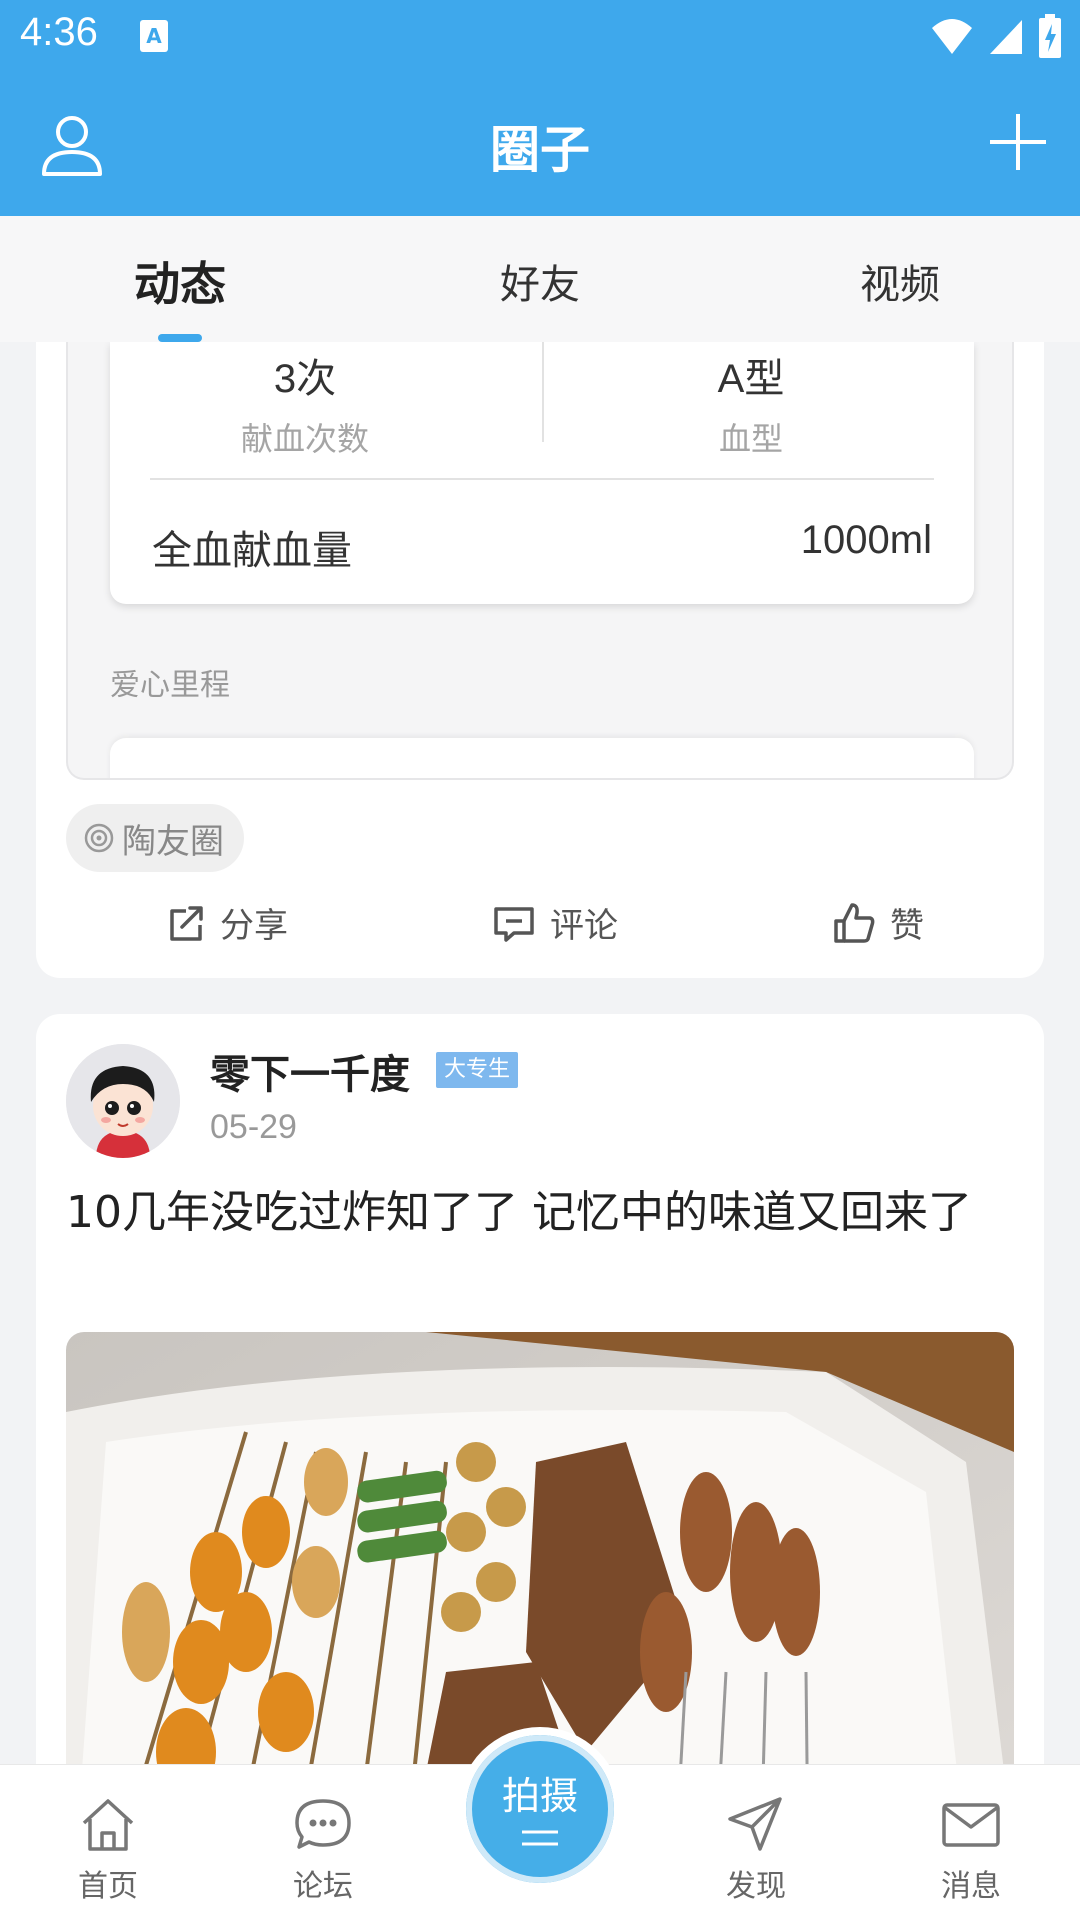 The image size is (1080, 1920). What do you see at coordinates (751, 379) in the screenshot?
I see `stat-value: A型` at bounding box center [751, 379].